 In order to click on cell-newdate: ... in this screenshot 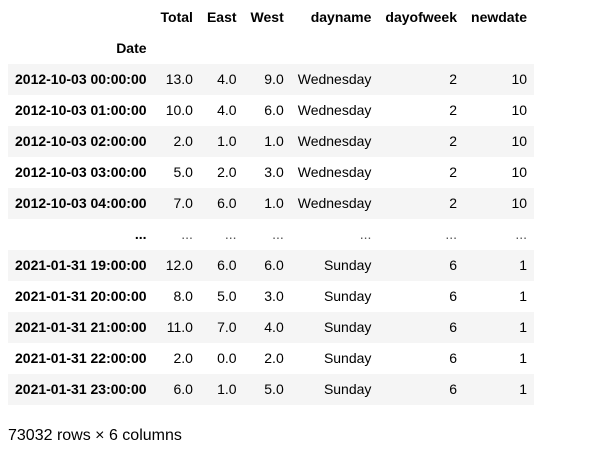, I will do `click(521, 234)`.